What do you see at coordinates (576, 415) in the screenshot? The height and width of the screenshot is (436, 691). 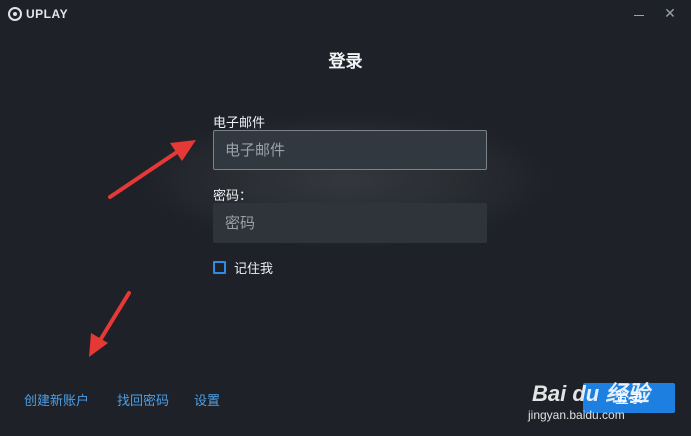 I see `watermark-sub-text: jingyan.baidu.com` at bounding box center [576, 415].